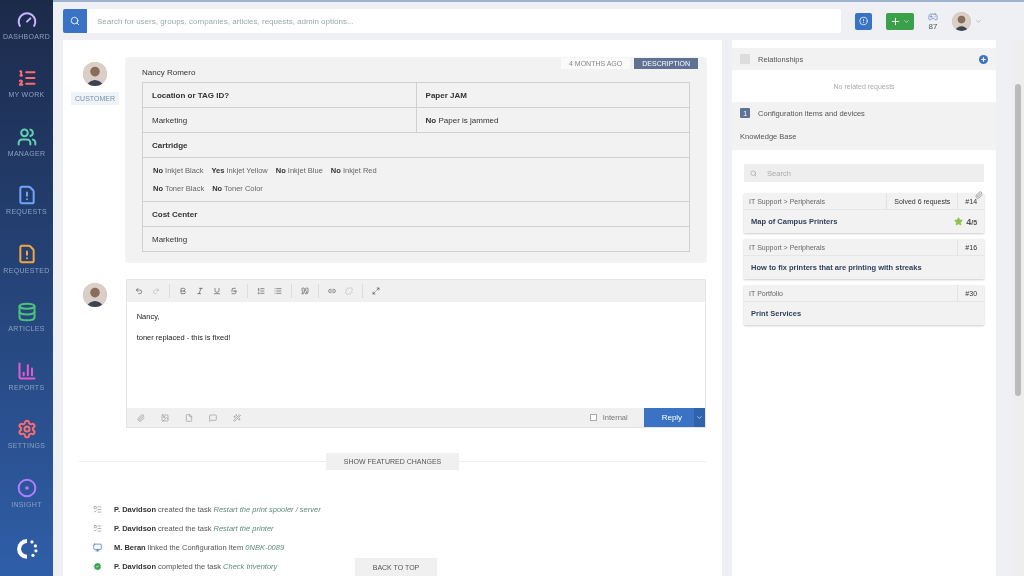 Image resolution: width=1024 pixels, height=576 pixels. What do you see at coordinates (94, 295) in the screenshot?
I see `agent-avatar` at bounding box center [94, 295].